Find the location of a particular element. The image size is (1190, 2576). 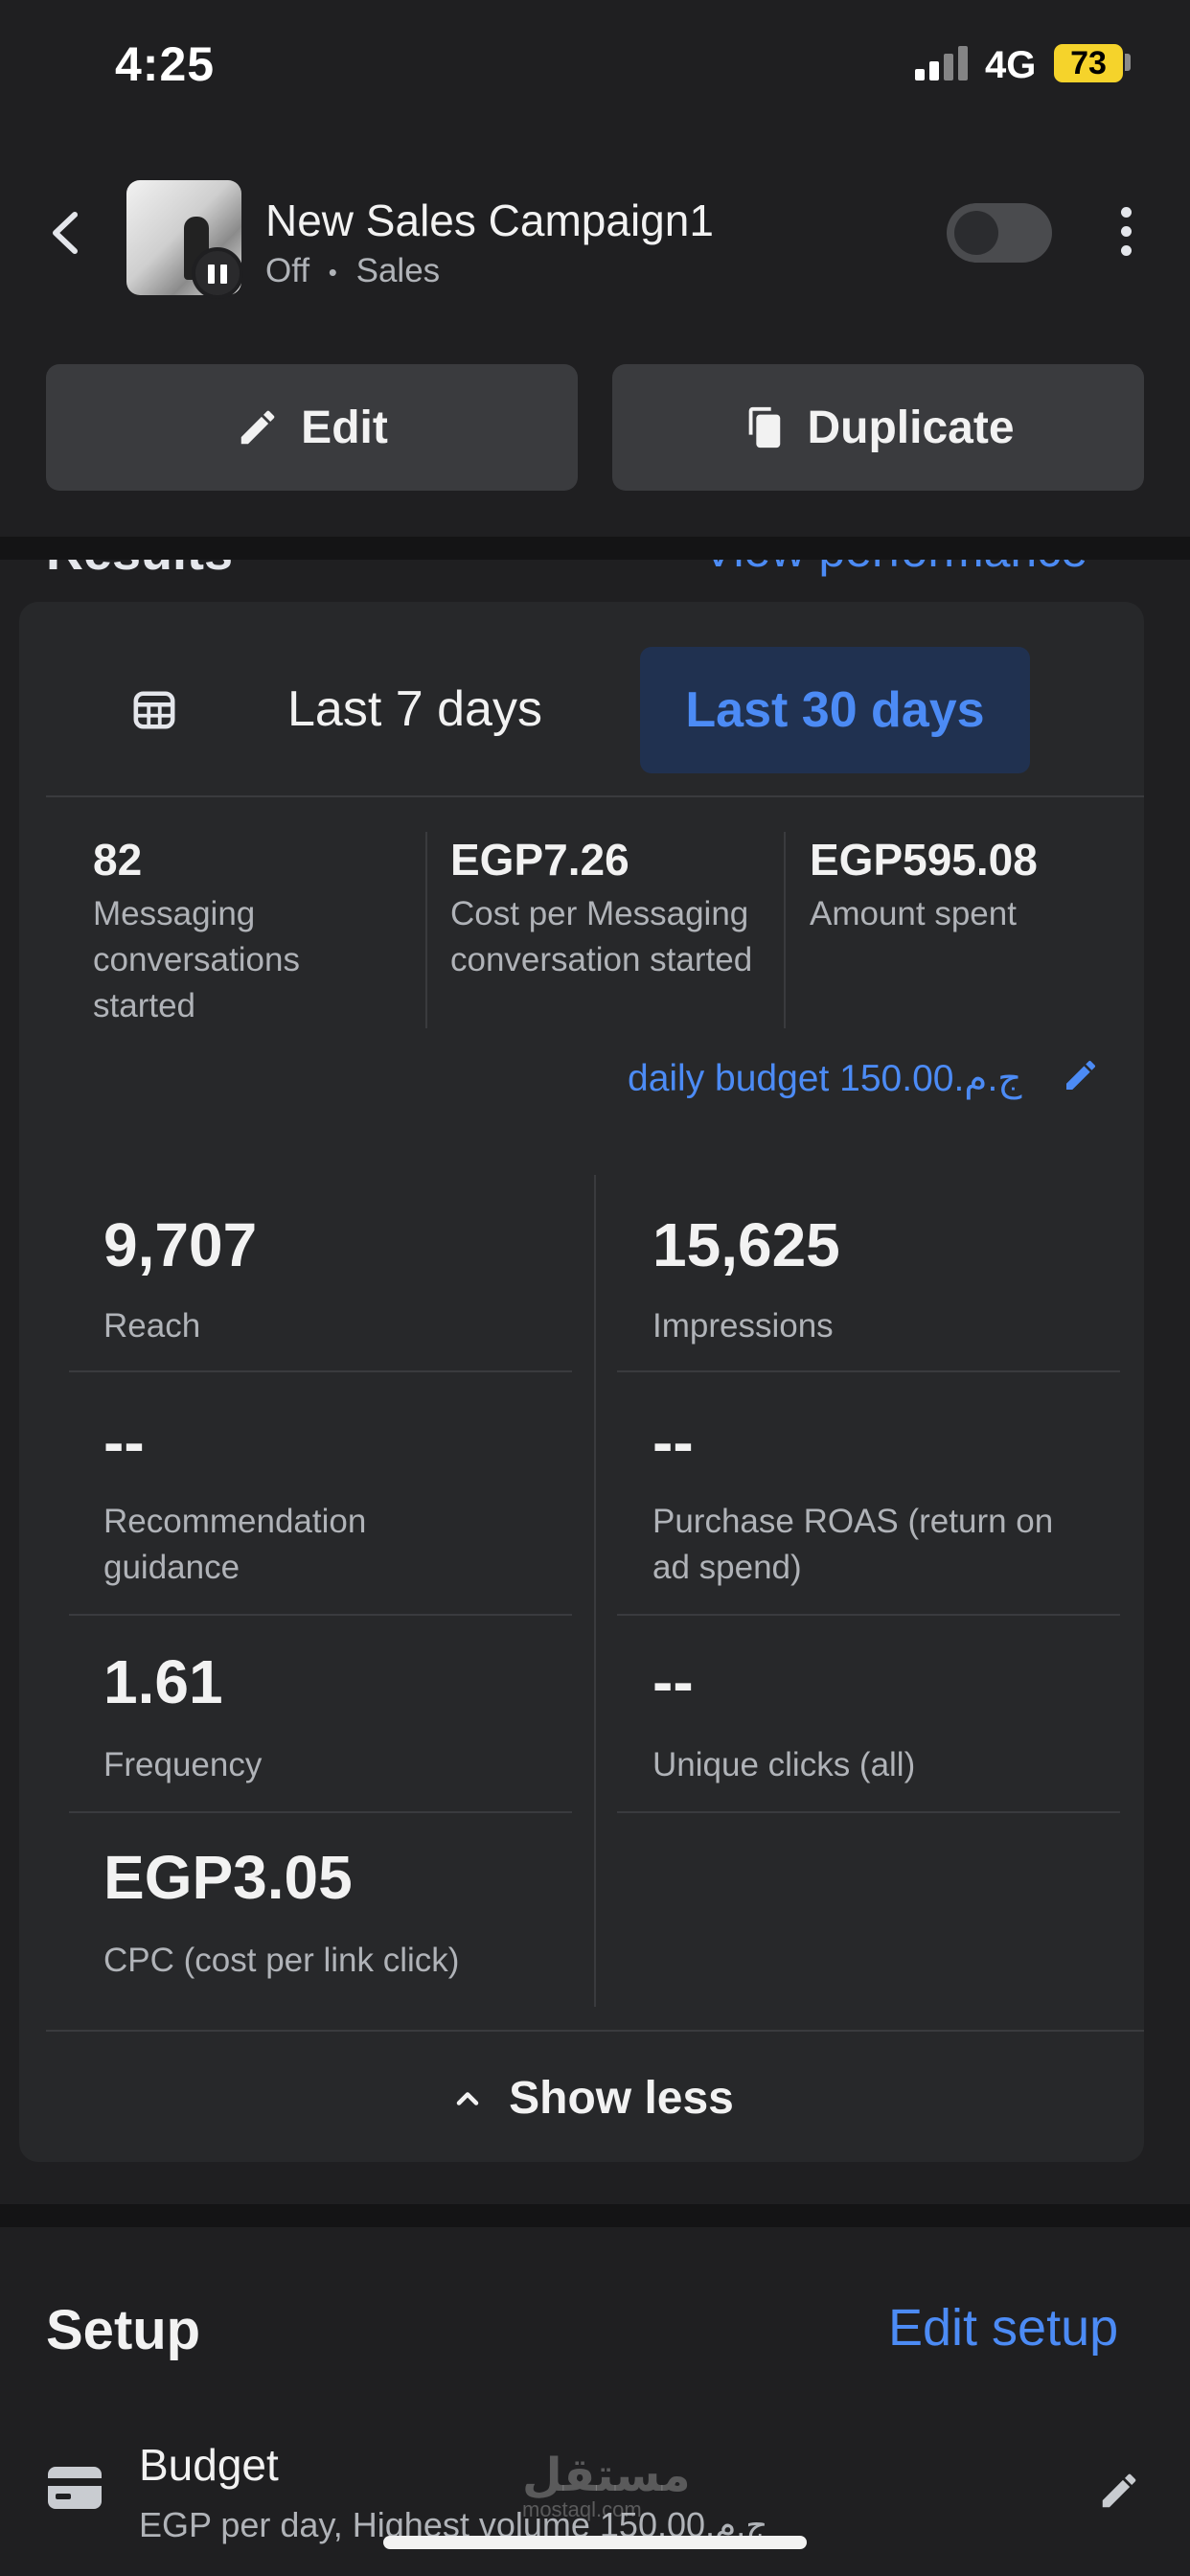

battery-icon: 73 is located at coordinates (1089, 63).